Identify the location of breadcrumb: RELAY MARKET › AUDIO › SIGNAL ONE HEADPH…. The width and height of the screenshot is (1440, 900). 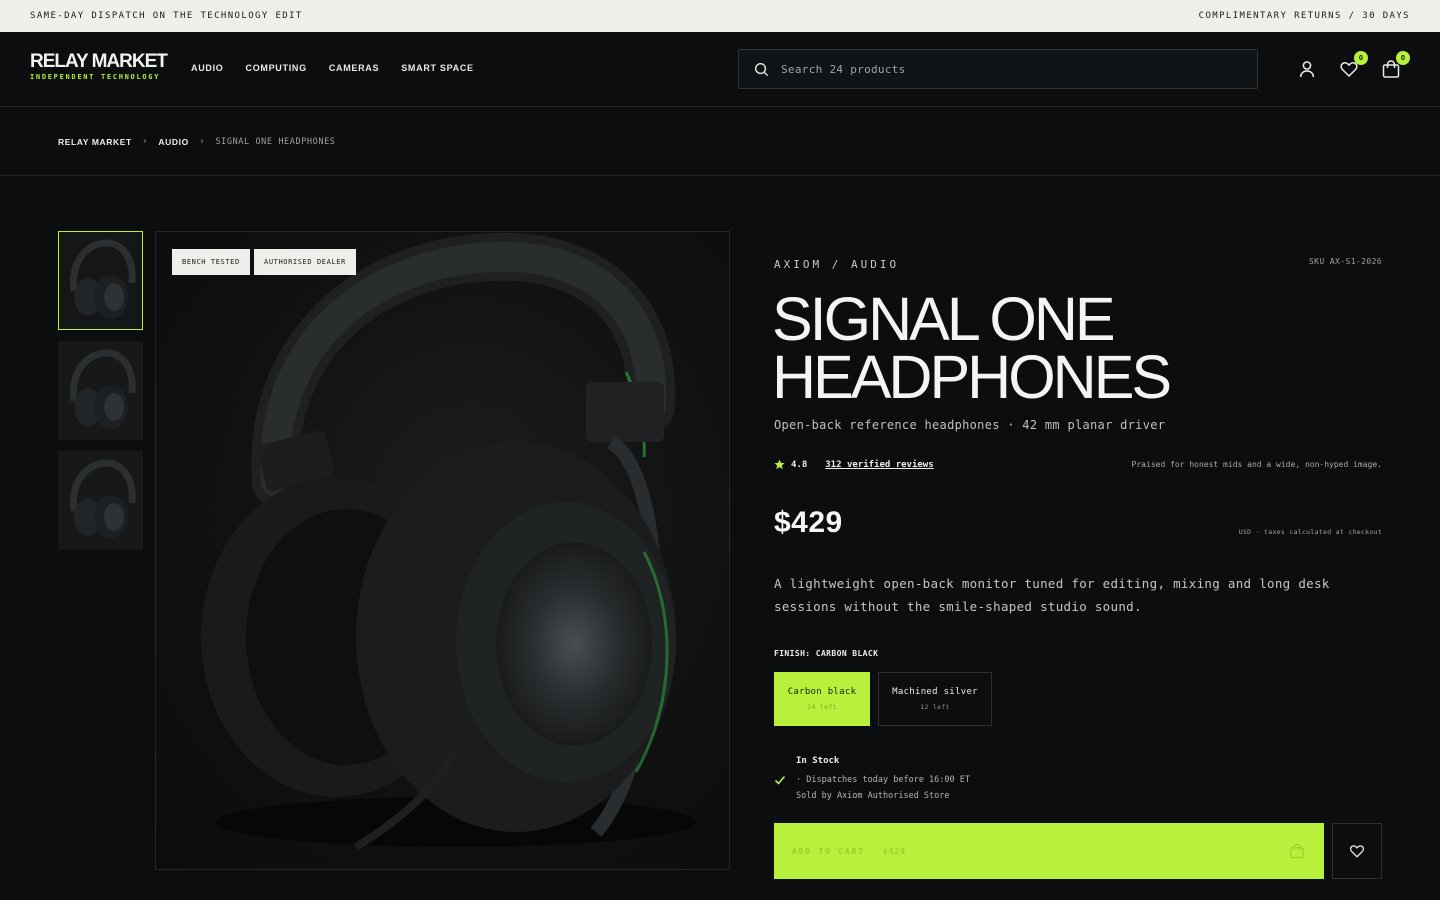
(197, 141).